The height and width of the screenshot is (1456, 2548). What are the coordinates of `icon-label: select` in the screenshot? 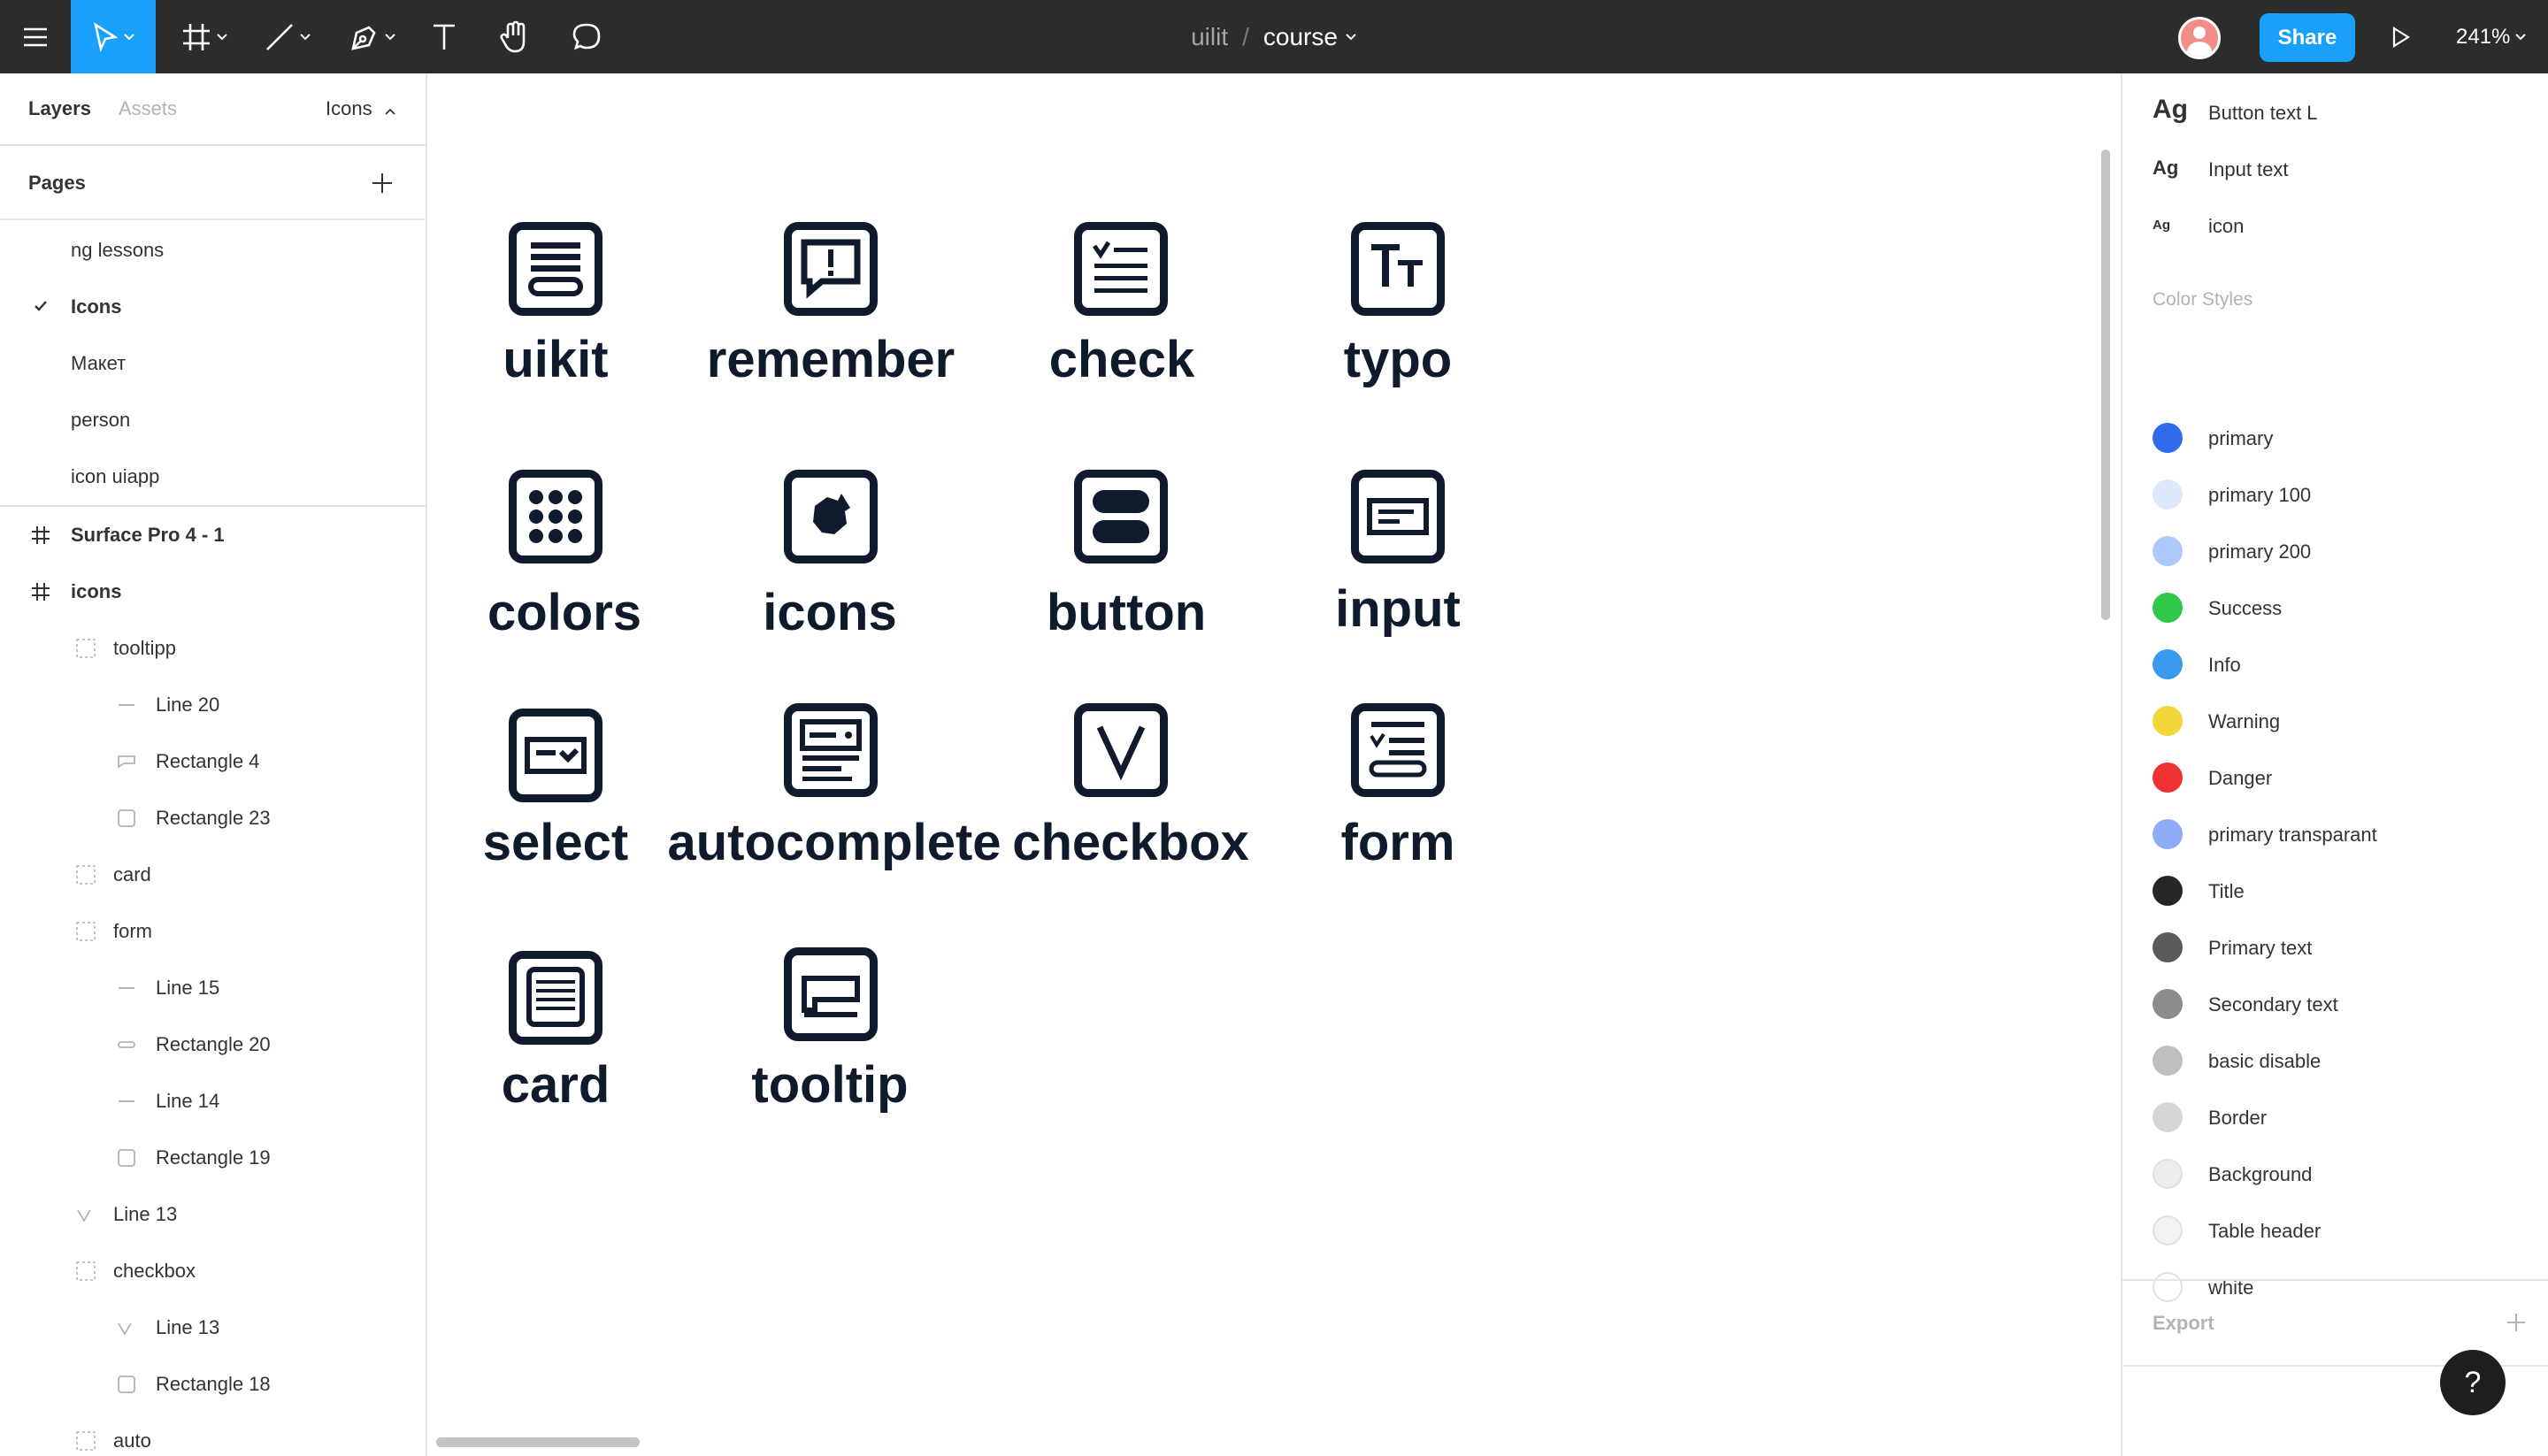 It's located at (555, 842).